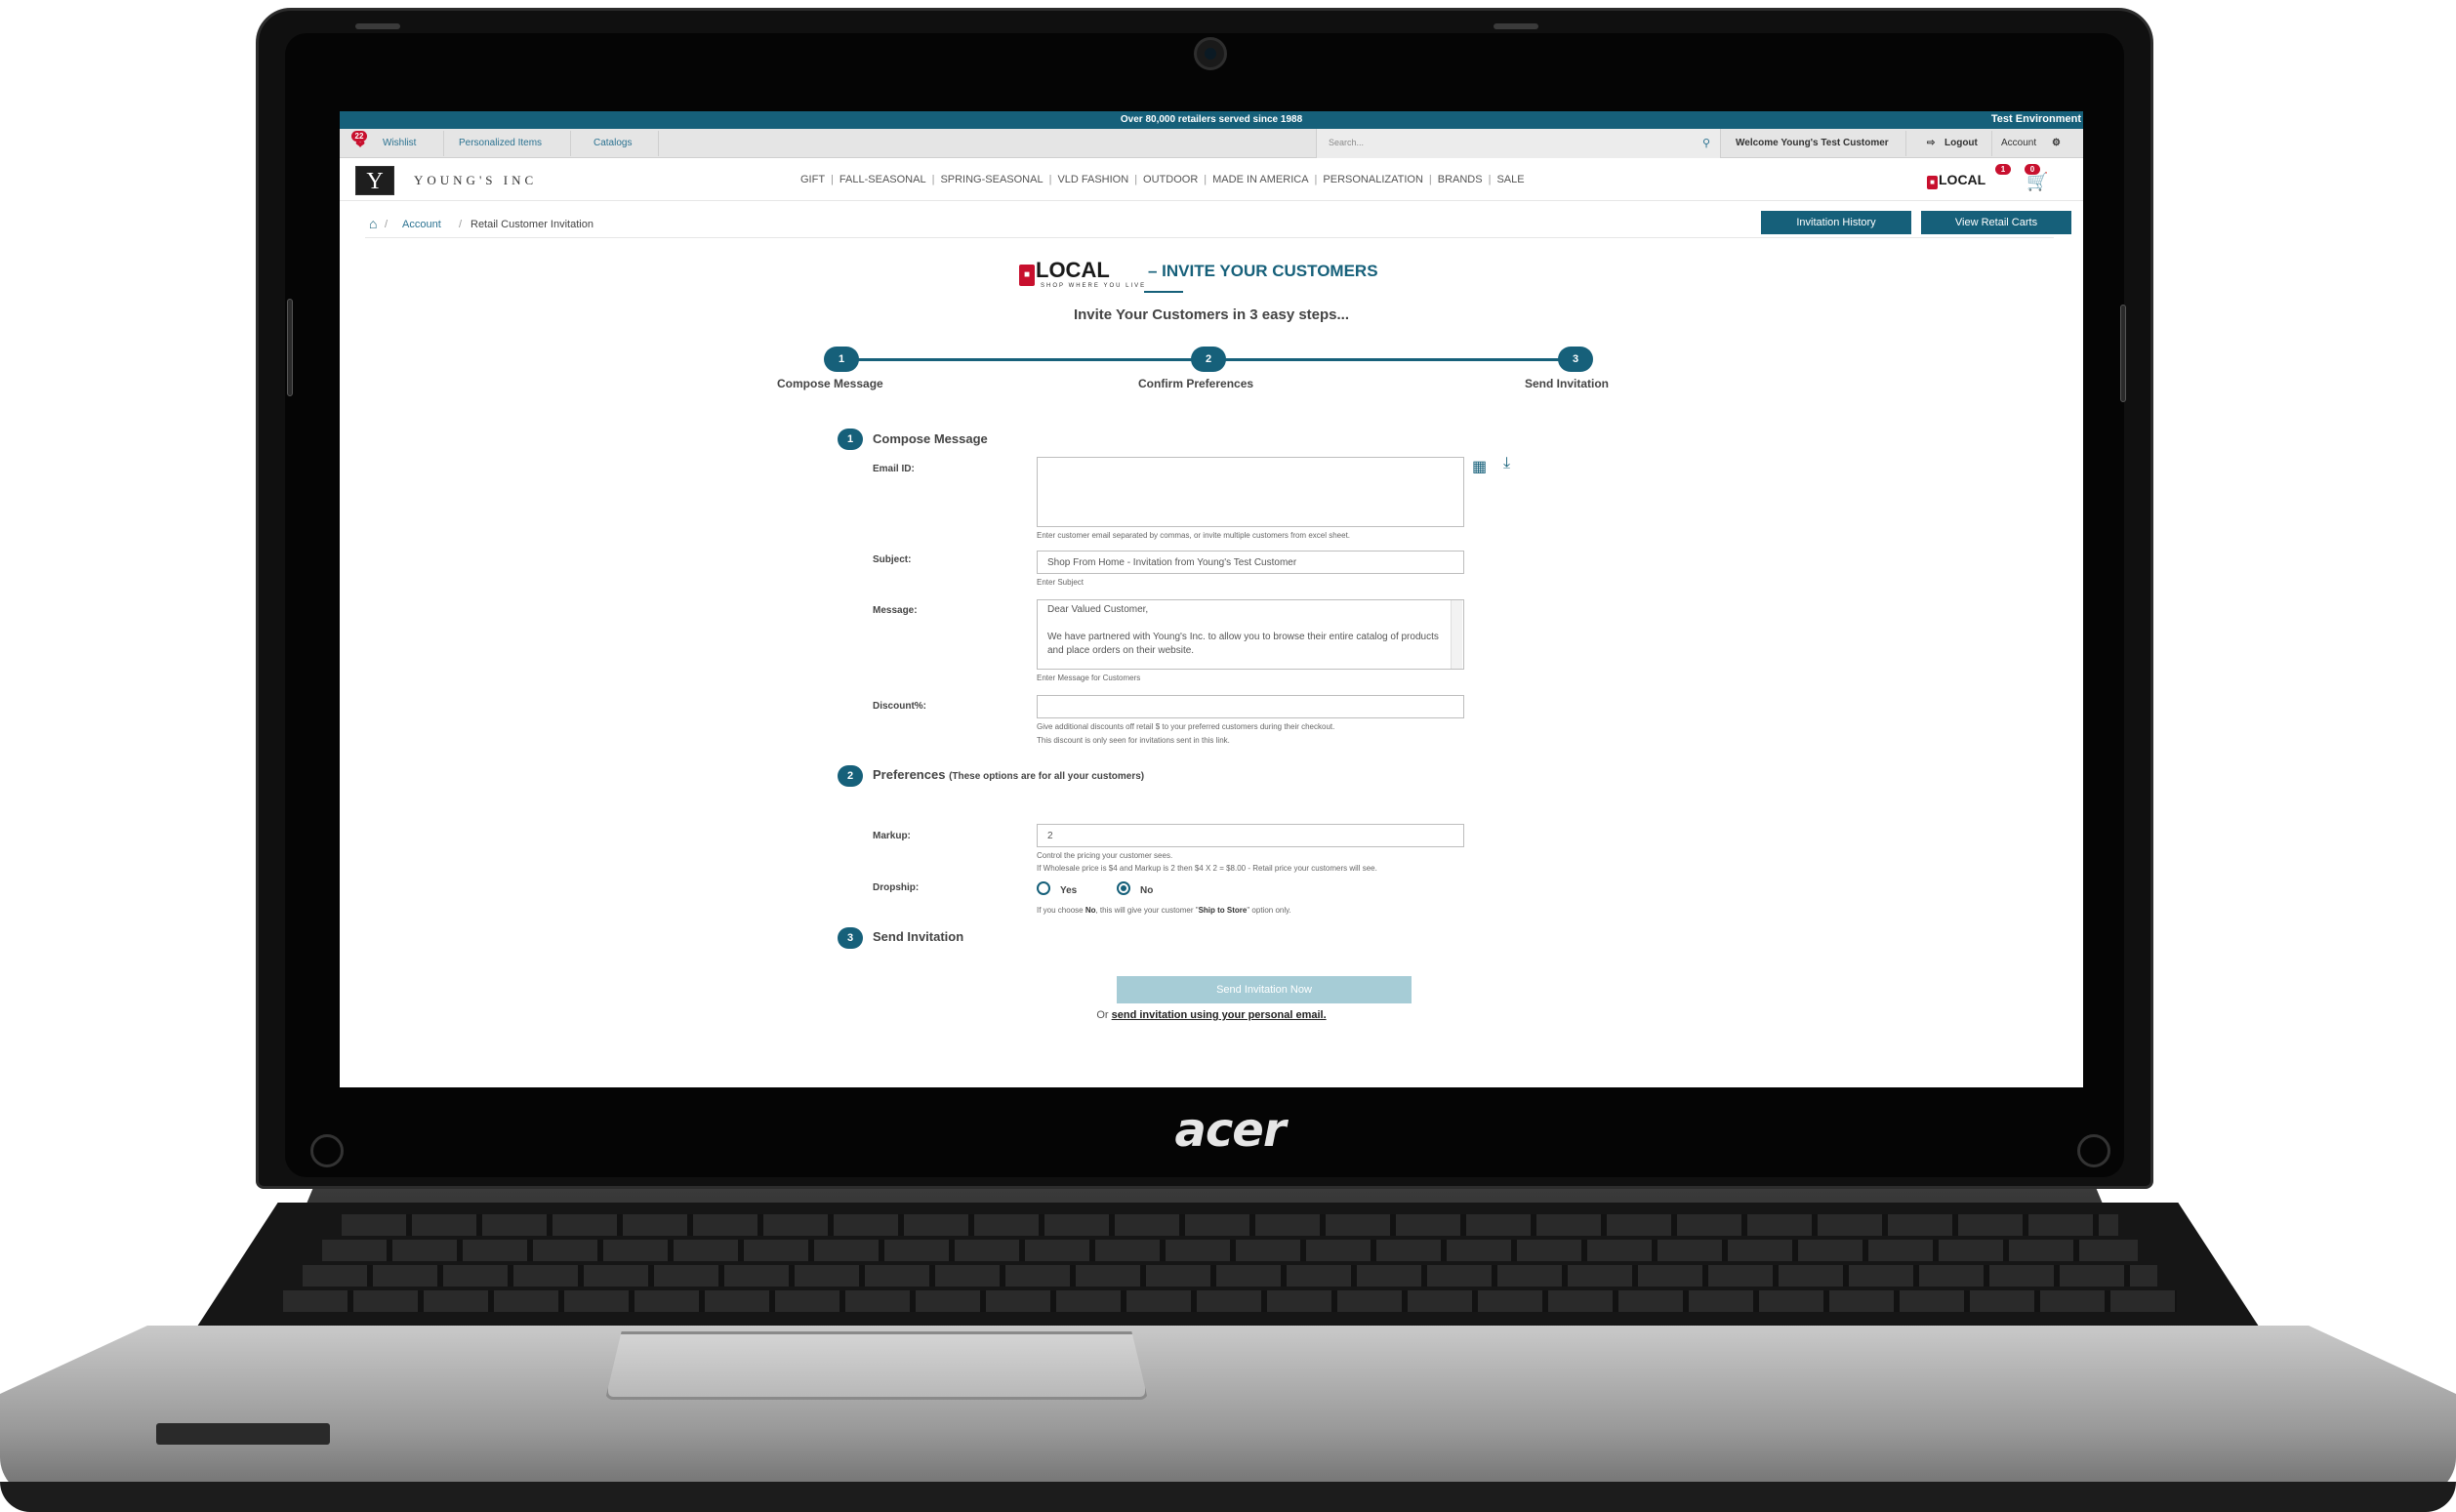 The width and height of the screenshot is (2456, 1512). Describe the element at coordinates (1230, 1130) in the screenshot. I see `acer-logo: acer` at that location.